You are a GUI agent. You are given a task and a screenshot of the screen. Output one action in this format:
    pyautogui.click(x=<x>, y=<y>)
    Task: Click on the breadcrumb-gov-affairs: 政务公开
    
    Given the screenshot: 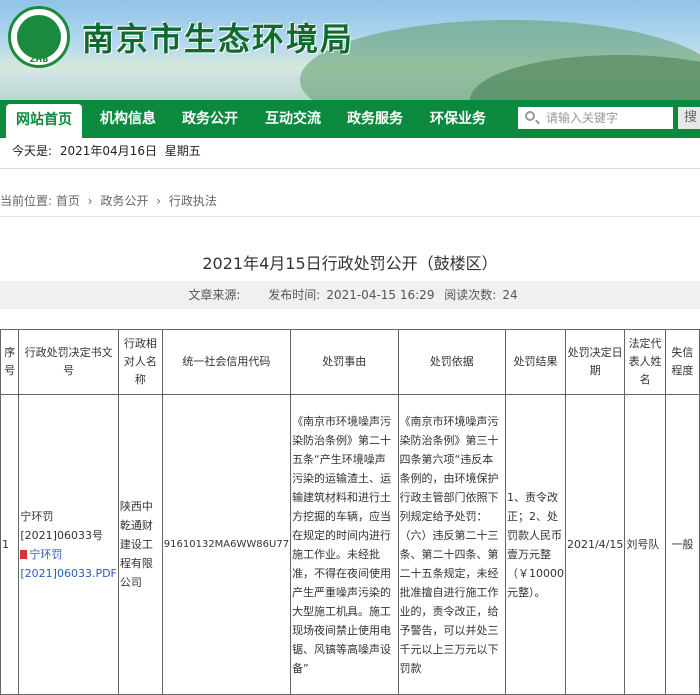 What is the action you would take?
    pyautogui.click(x=124, y=201)
    